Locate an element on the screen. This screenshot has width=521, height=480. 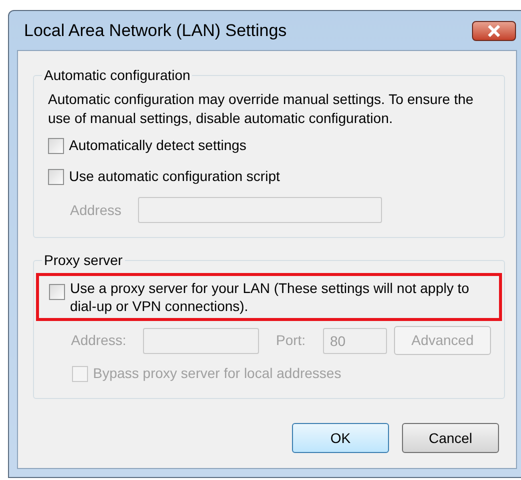
checkbox-label: Use a proxy server for your LAN (These settings will not apply to dial-up or VPN connections). is located at coordinates (270, 297).